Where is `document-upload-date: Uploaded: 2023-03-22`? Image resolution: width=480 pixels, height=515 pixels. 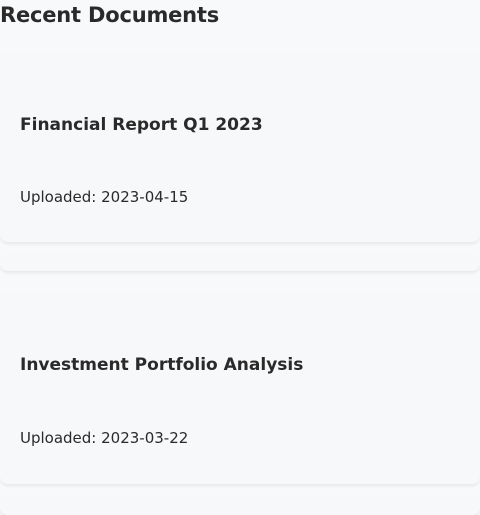
document-upload-date: Uploaded: 2023-03-22 is located at coordinates (104, 438).